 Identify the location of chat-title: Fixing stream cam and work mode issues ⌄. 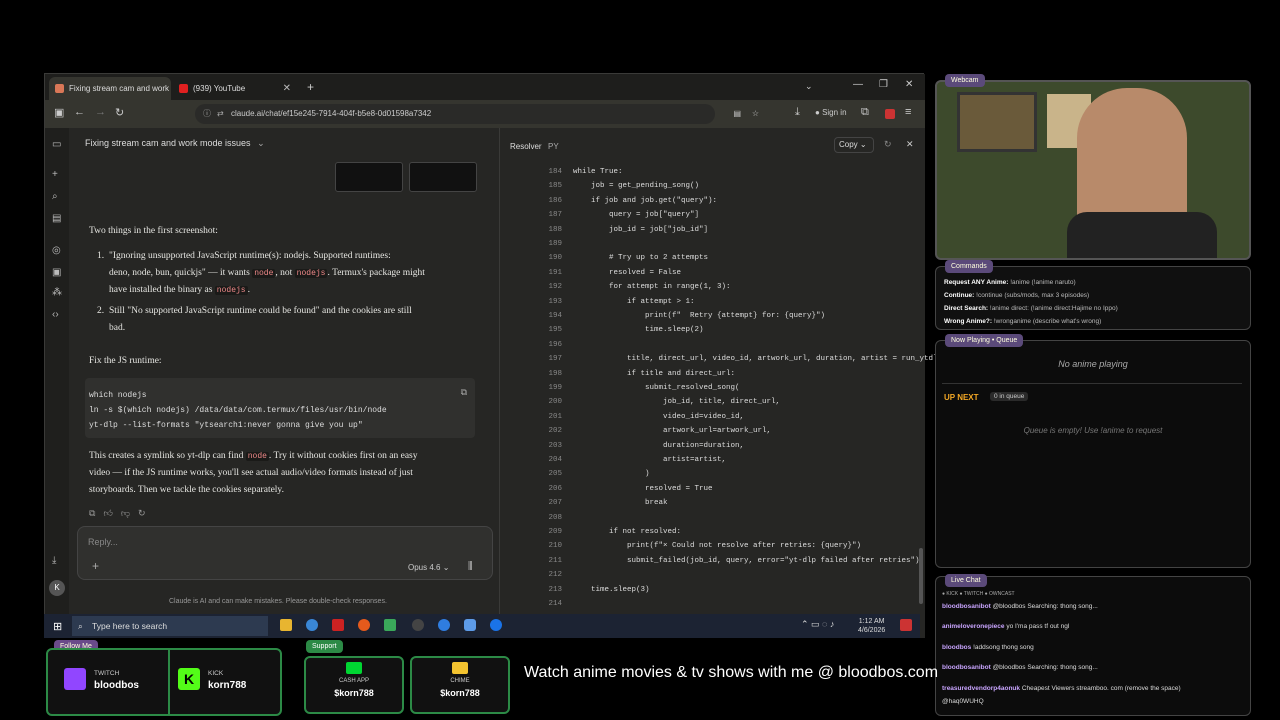
(175, 143).